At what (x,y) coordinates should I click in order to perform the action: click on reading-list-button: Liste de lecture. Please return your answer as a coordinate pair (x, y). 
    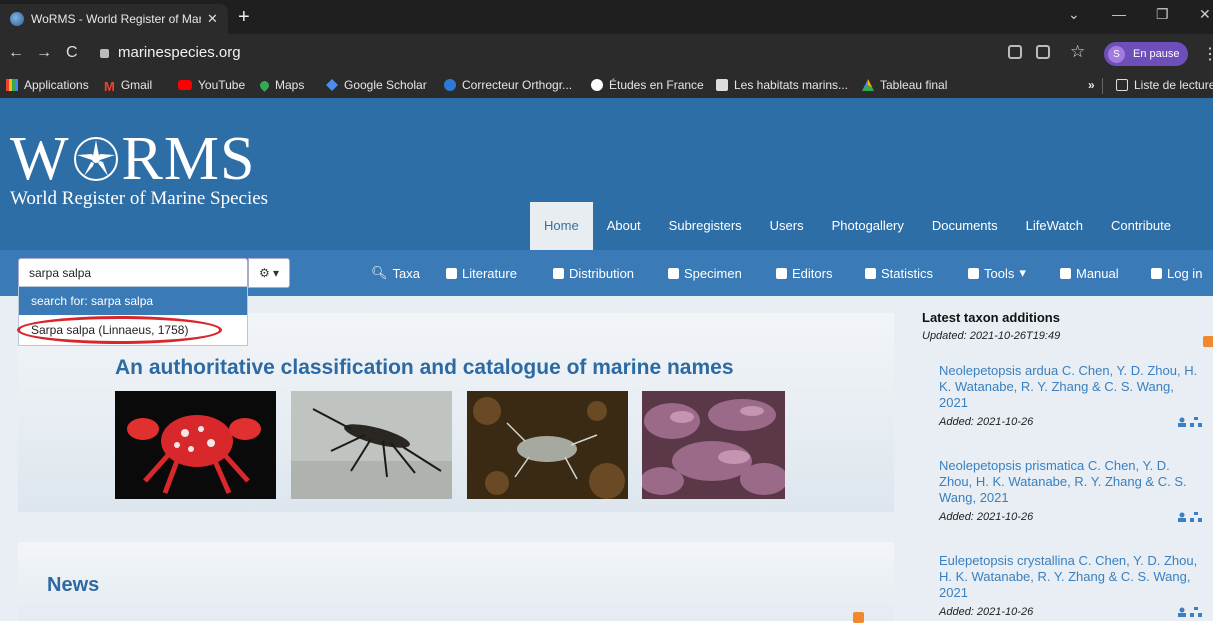
    Looking at the image, I should click on (1164, 85).